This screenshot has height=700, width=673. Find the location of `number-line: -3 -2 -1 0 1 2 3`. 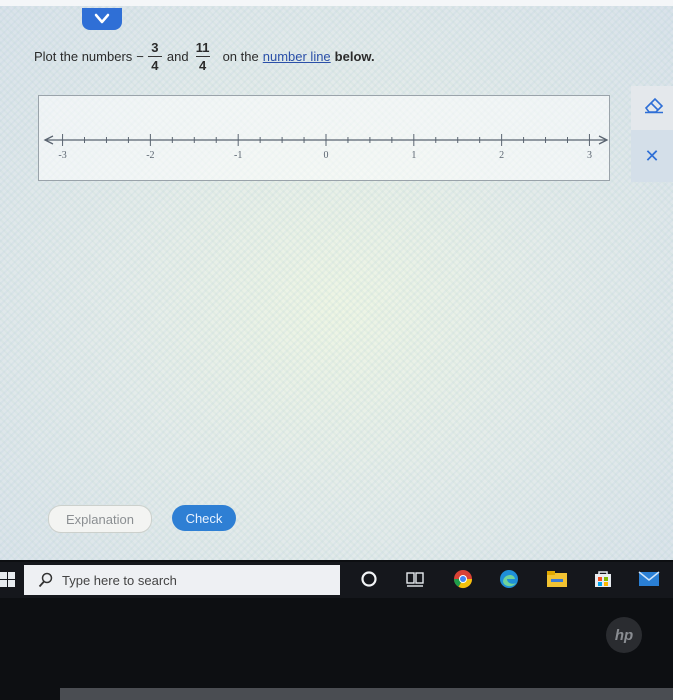

number-line: -3 -2 -1 0 1 2 3 is located at coordinates (324, 138).